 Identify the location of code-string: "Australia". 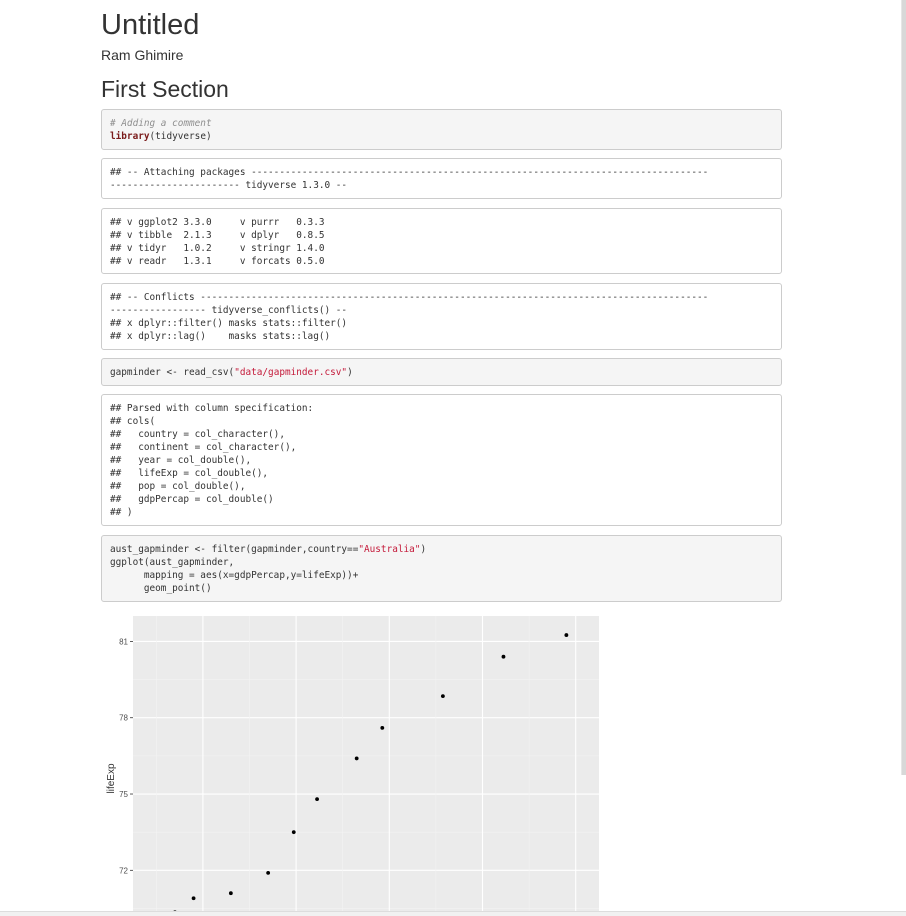
(389, 549).